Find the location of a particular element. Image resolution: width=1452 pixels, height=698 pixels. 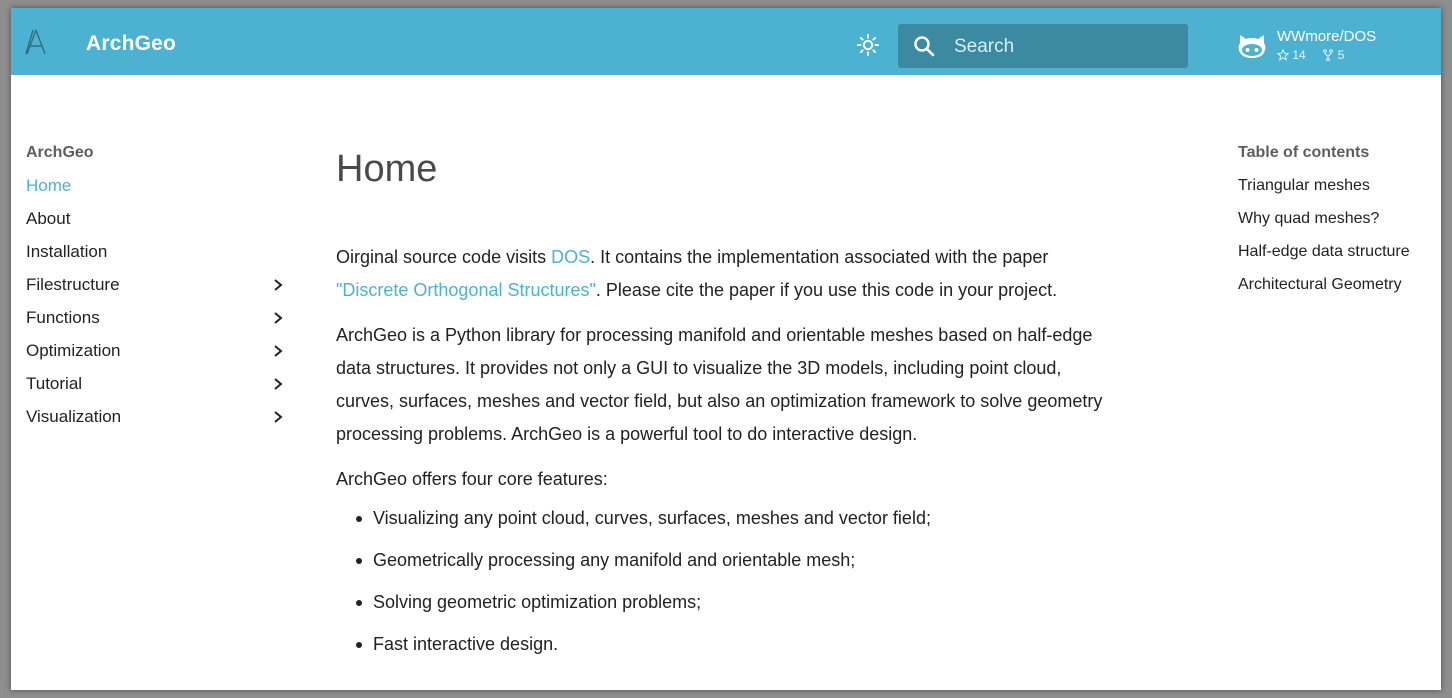

theme-toggle-icon is located at coordinates (868, 45).